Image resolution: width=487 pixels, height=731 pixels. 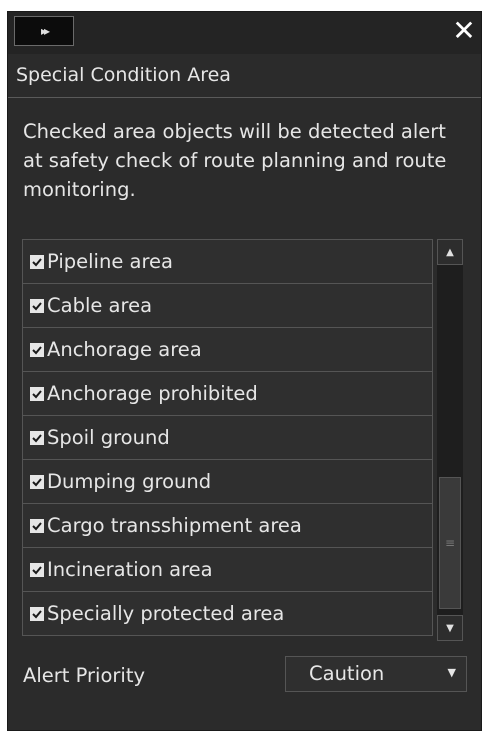 I want to click on list-item-pipeline-area: Pipeline area, so click(x=227, y=262).